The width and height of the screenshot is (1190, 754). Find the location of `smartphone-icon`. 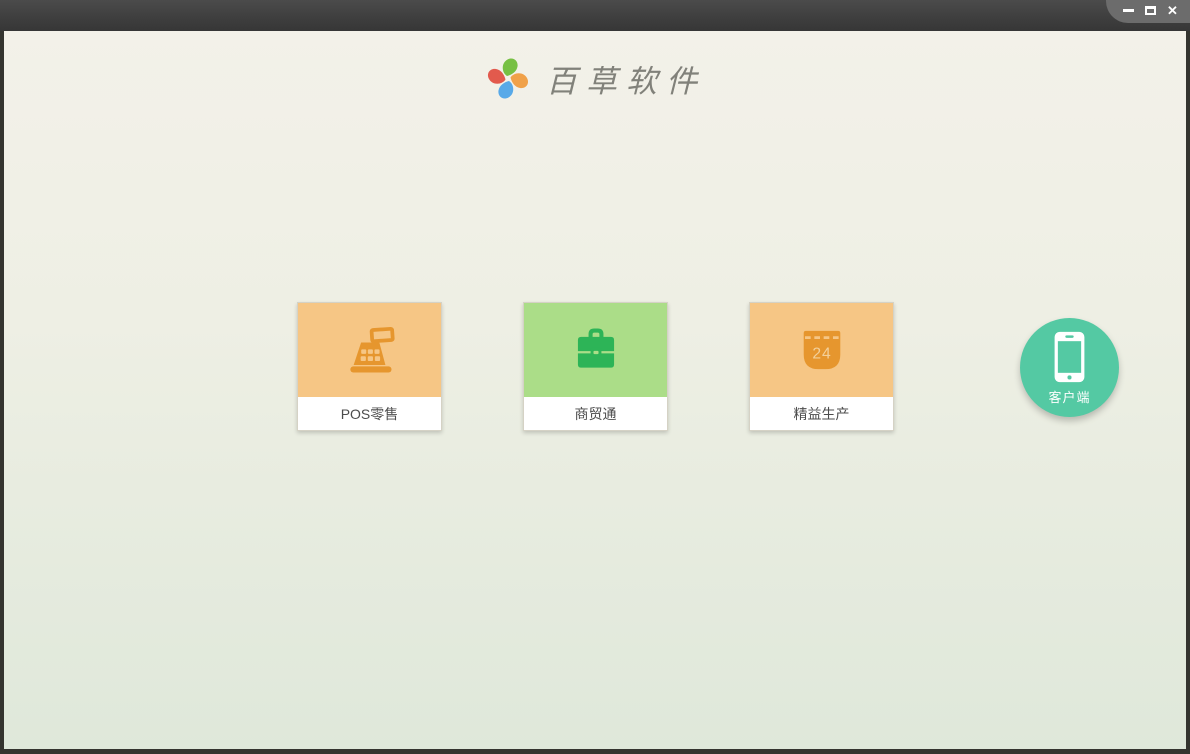

smartphone-icon is located at coordinates (1069, 356).